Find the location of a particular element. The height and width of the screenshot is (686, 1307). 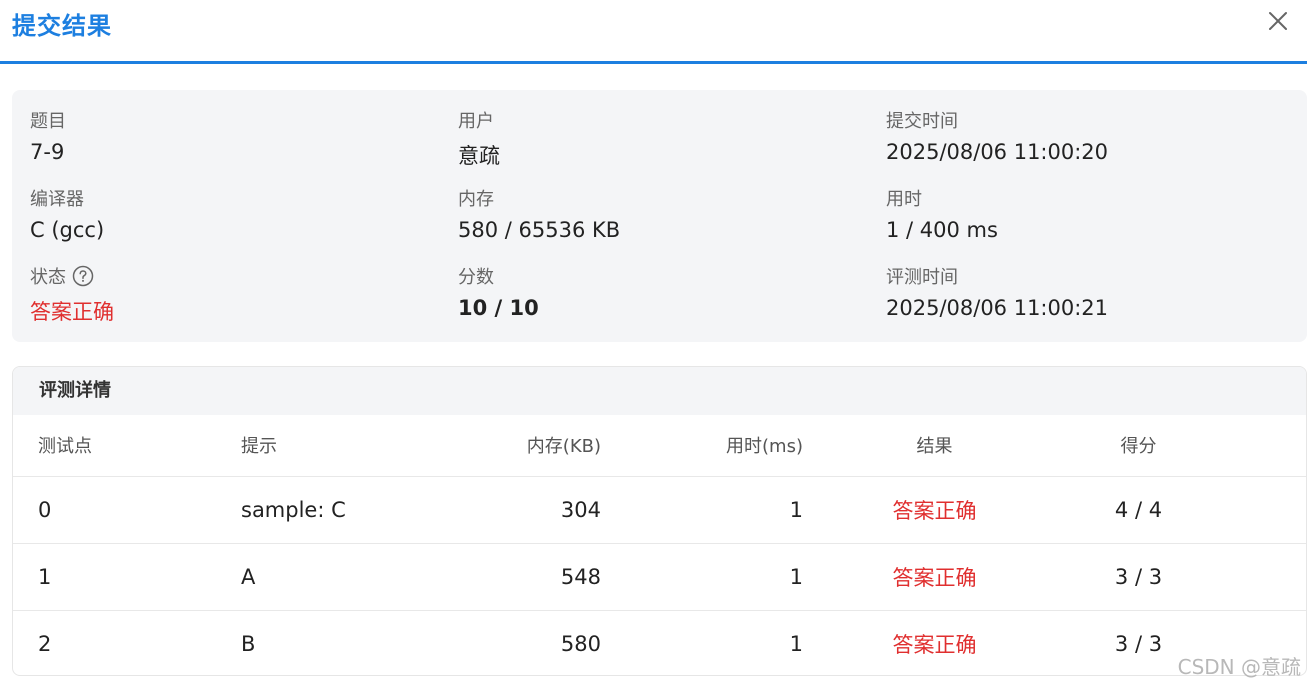

close-button is located at coordinates (1278, 21).